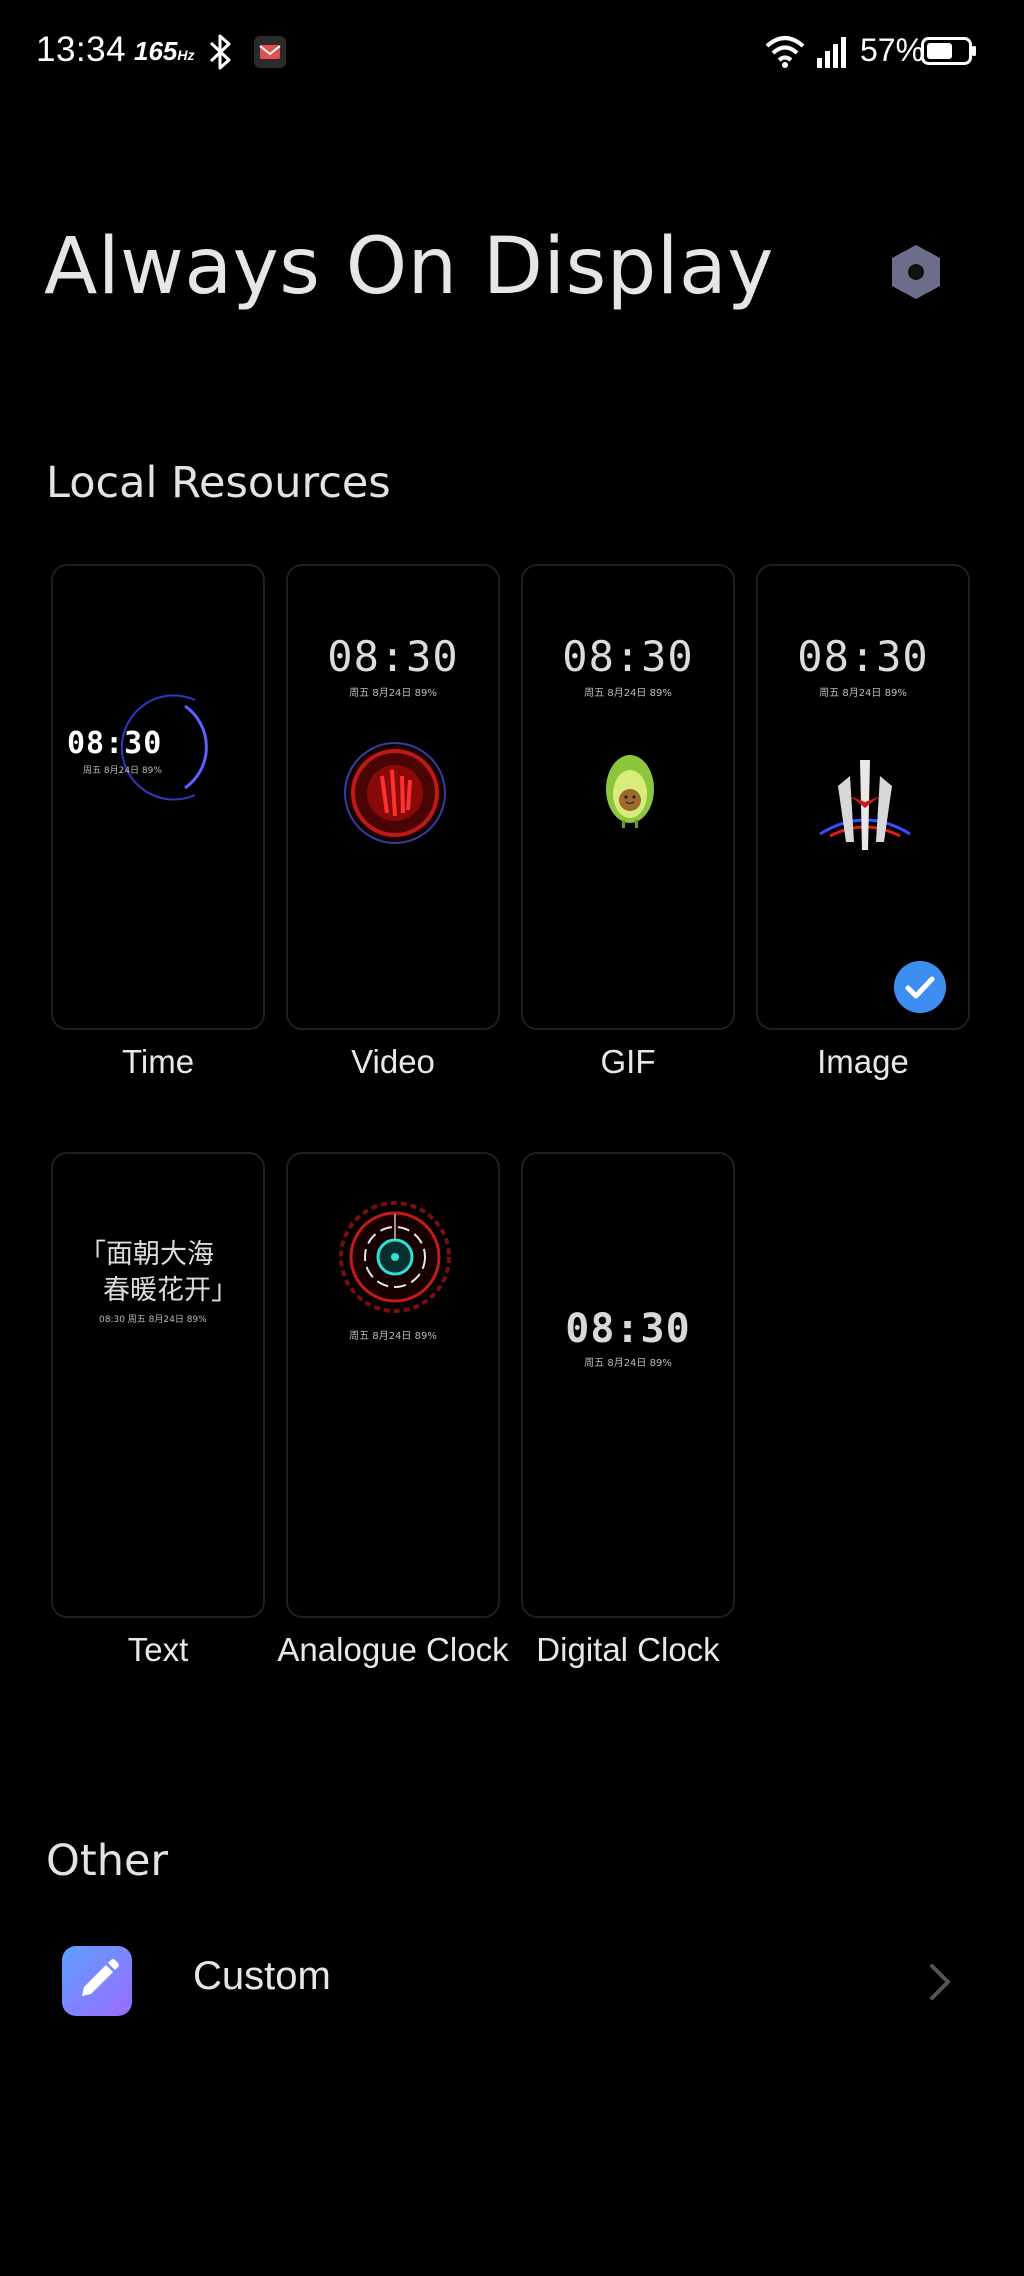  Describe the element at coordinates (170, 1290) in the screenshot. I see `text-preview-line2: 春暖花开」` at that location.